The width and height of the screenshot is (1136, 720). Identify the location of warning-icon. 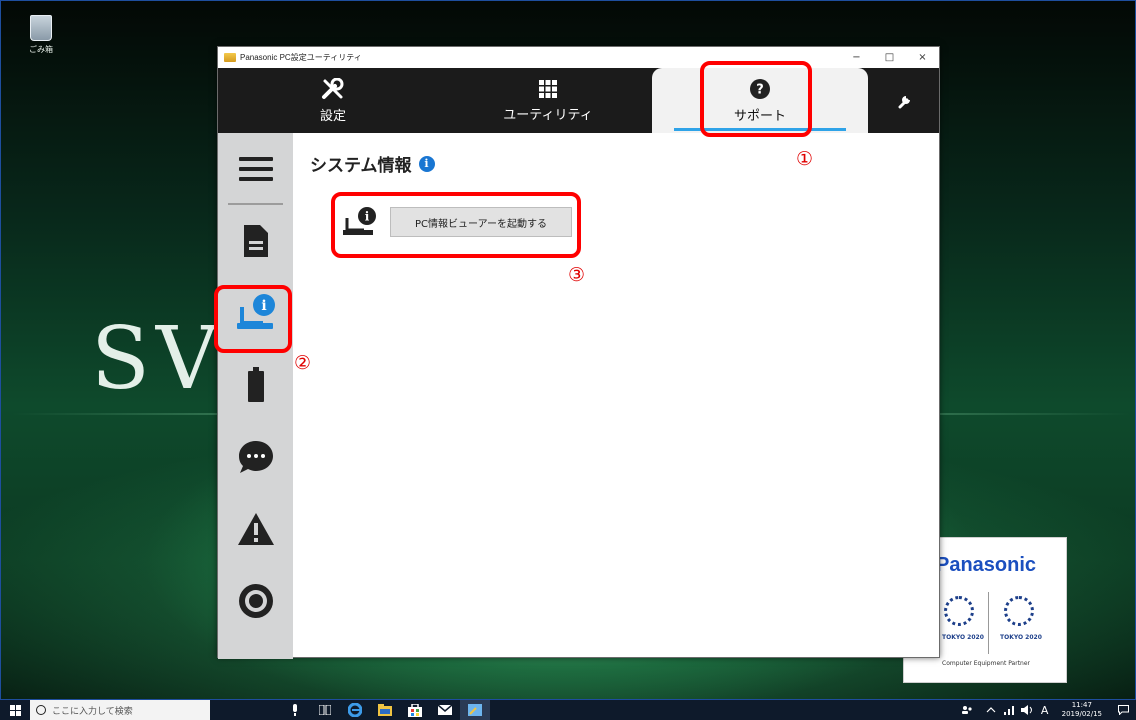
(255, 529).